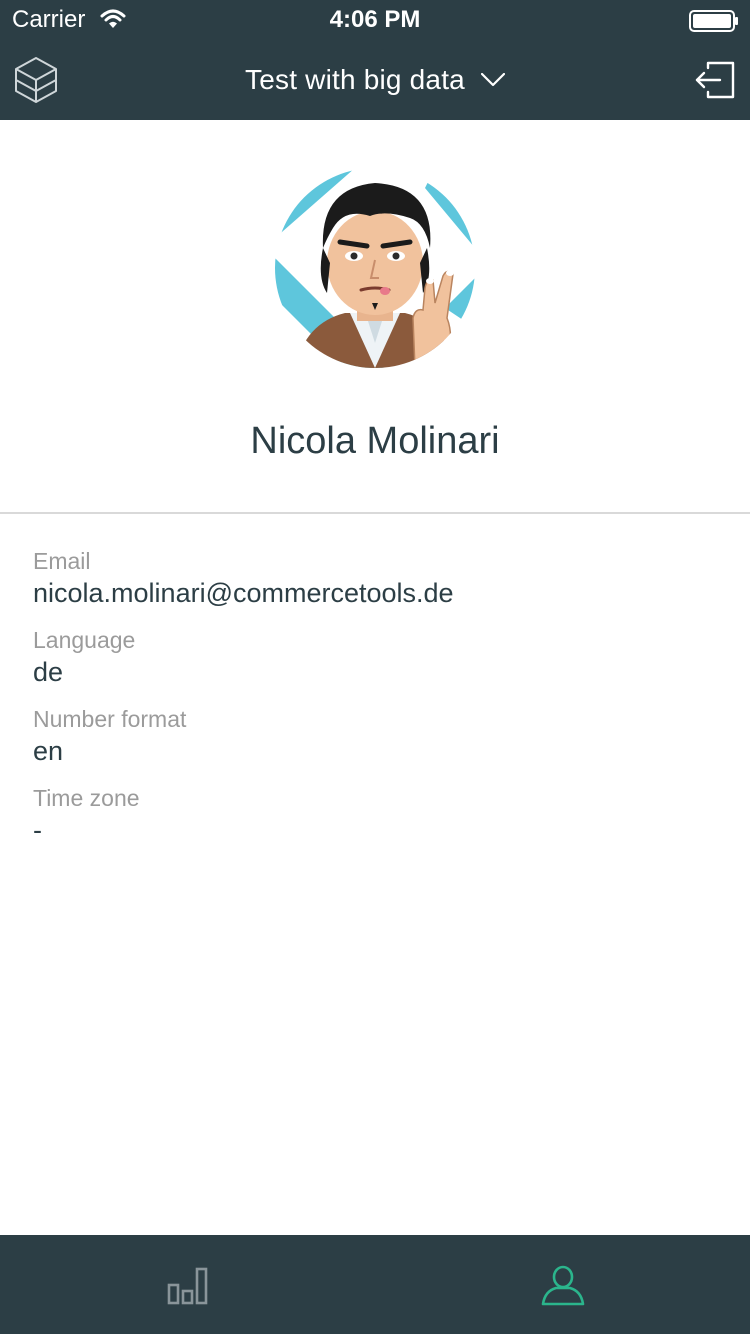 Image resolution: width=750 pixels, height=1334 pixels. What do you see at coordinates (375, 441) in the screenshot?
I see `user-name: Nicola Molinari` at bounding box center [375, 441].